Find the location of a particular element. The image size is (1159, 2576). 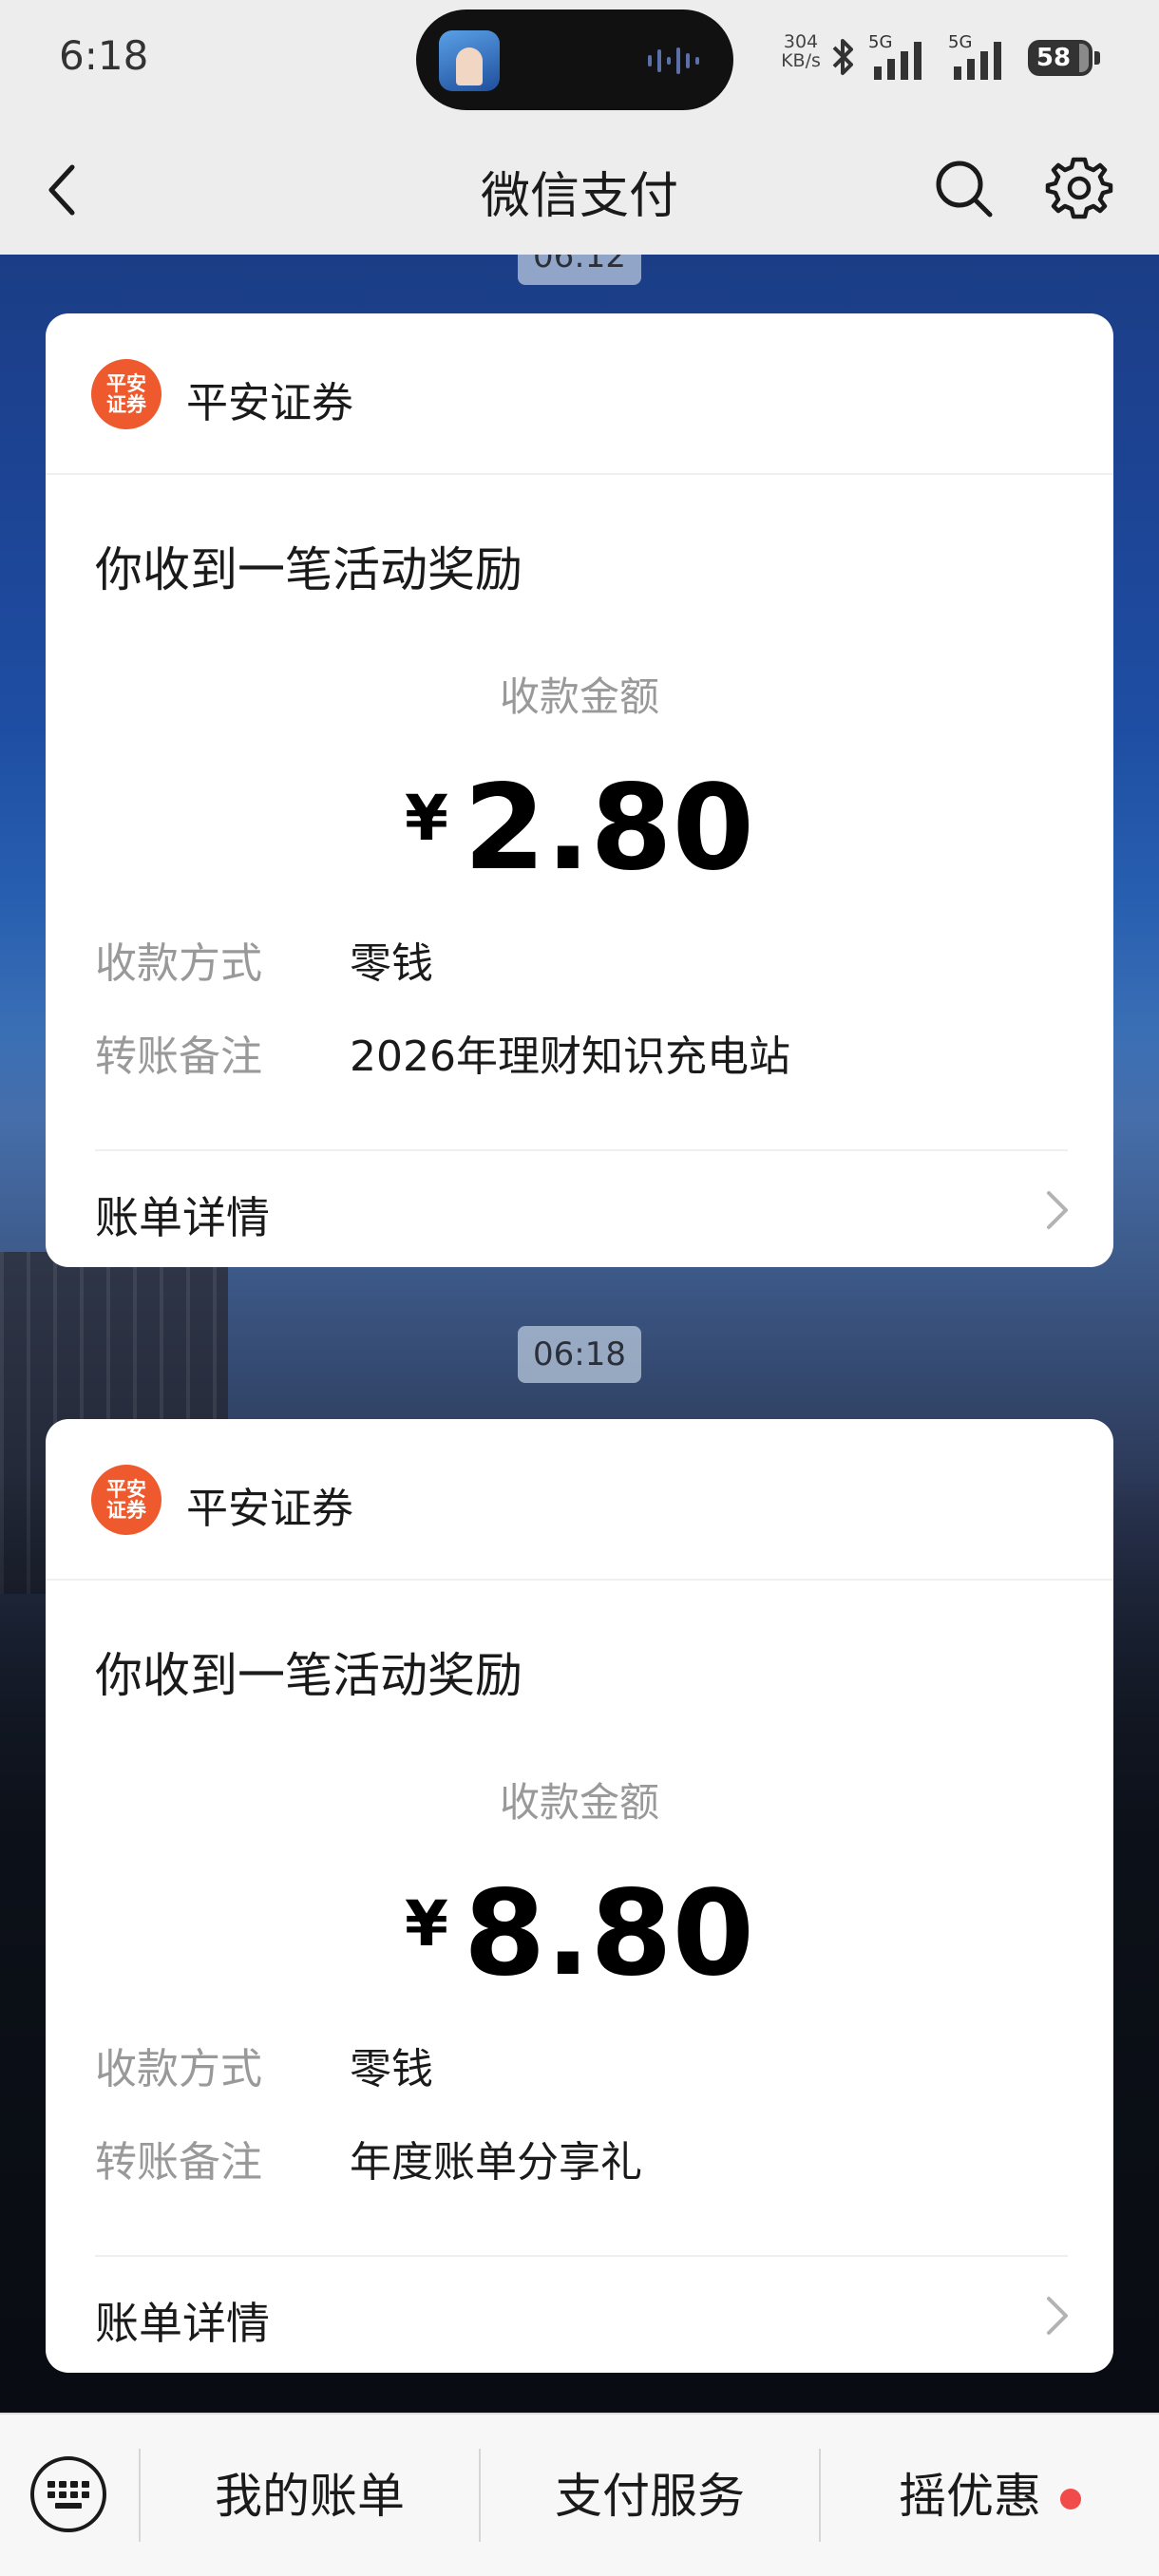

status-indicators: 304 KB/s 5G 5G 58 is located at coordinates (940, 56).